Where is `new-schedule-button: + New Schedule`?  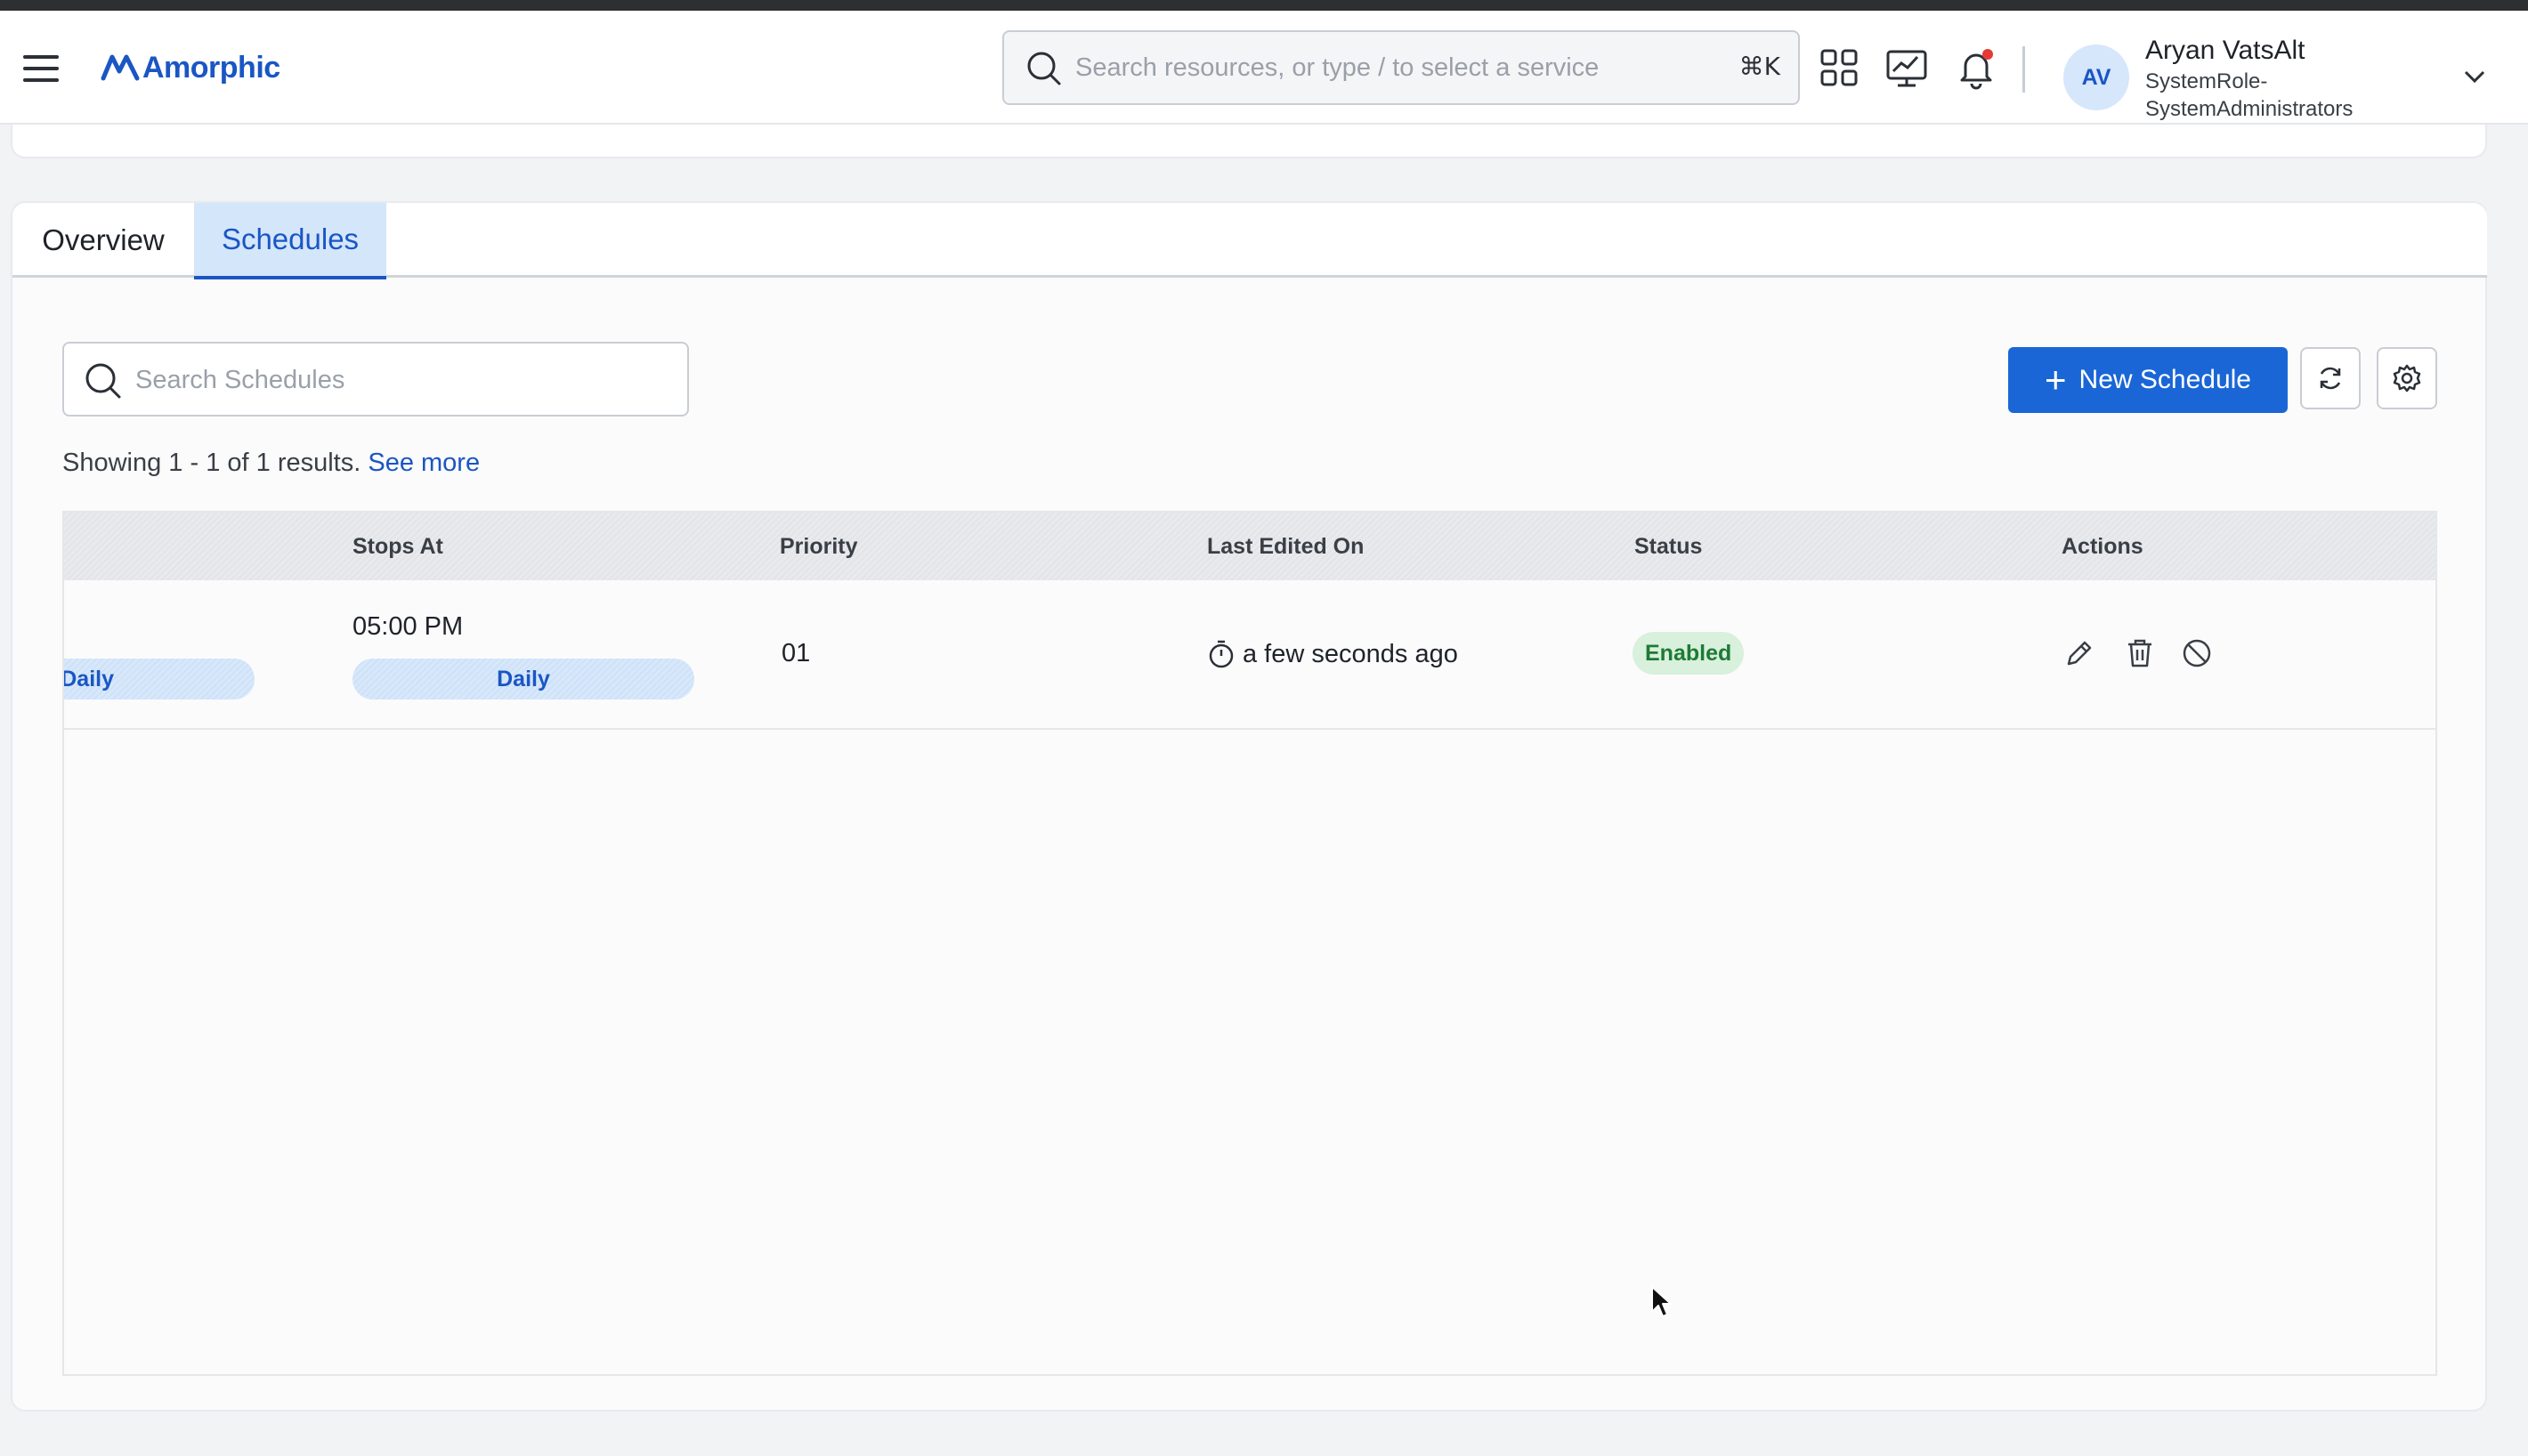
new-schedule-button: + New Schedule is located at coordinates (2148, 380).